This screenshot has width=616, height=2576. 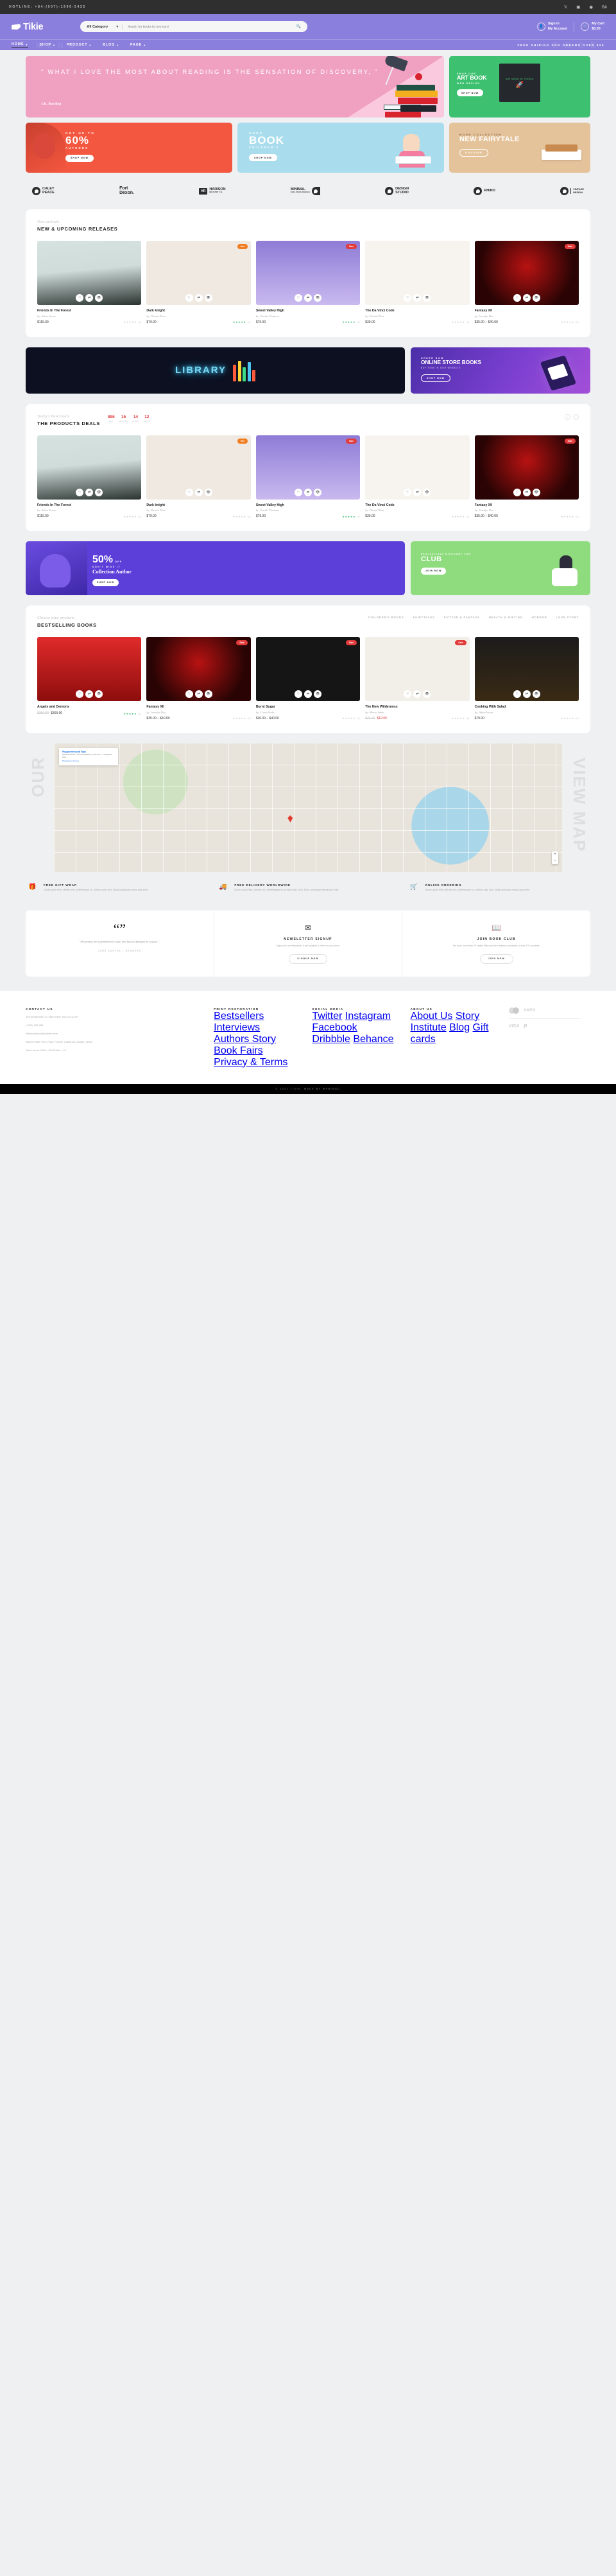 What do you see at coordinates (368, 1016) in the screenshot?
I see `footer-link-instagram: Instagram` at bounding box center [368, 1016].